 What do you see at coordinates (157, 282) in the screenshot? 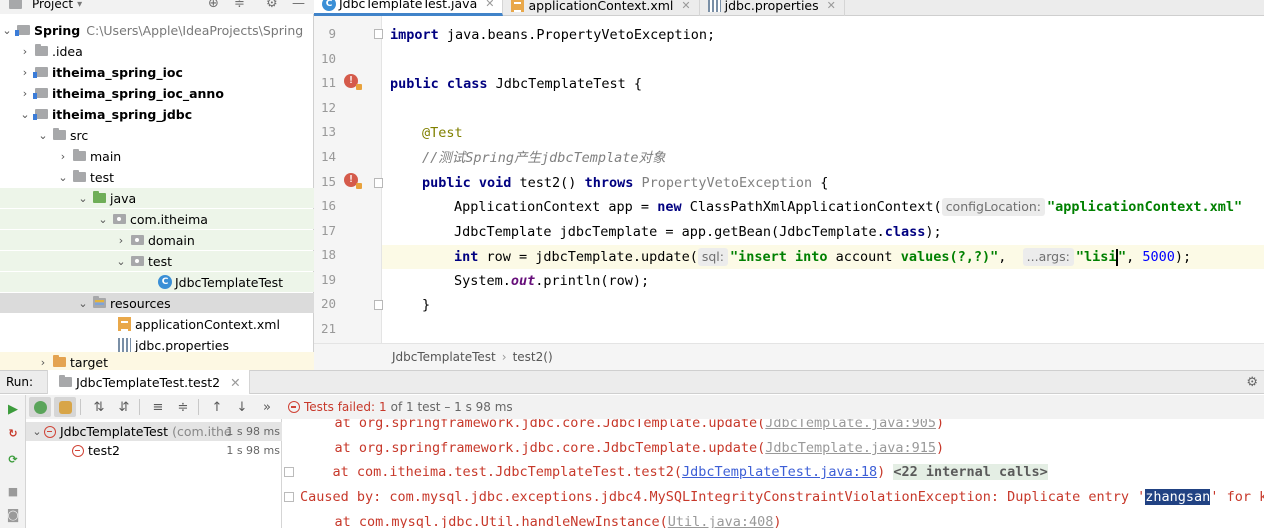
I see `tree-item-class: C JdbcTemplateTest` at bounding box center [157, 282].